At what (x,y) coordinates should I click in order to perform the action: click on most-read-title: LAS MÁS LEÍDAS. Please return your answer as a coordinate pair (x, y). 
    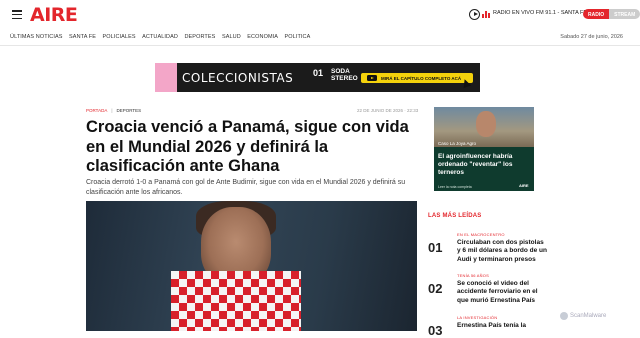
    Looking at the image, I should click on (455, 216).